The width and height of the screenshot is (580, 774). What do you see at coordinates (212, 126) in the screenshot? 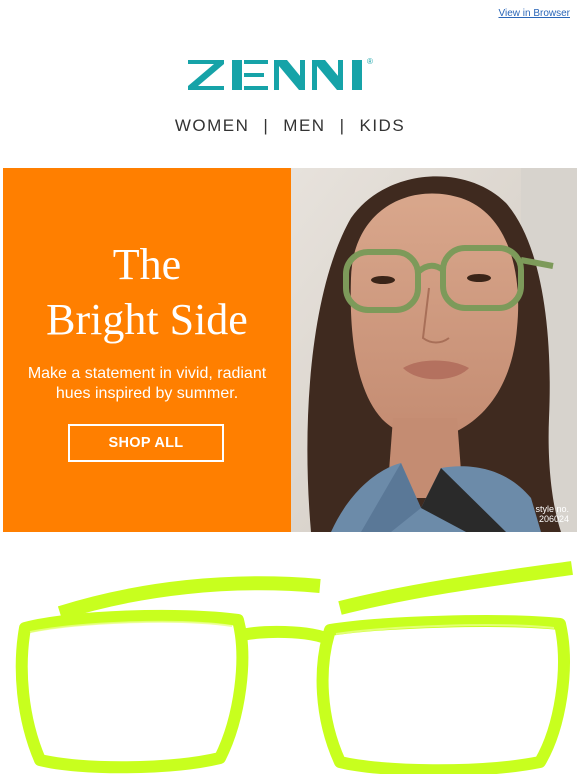
I see `nav-women: WOMEN` at bounding box center [212, 126].